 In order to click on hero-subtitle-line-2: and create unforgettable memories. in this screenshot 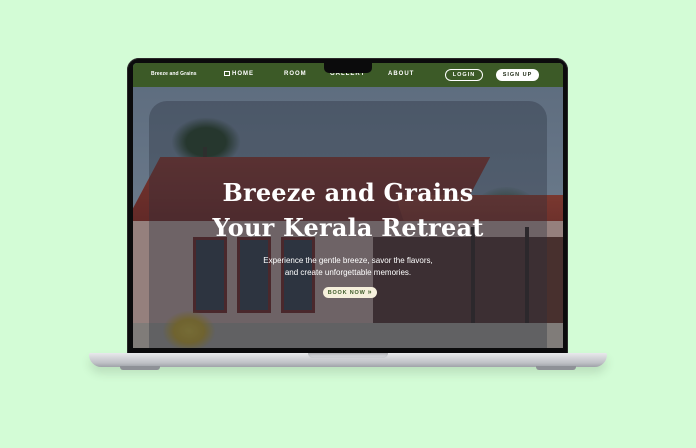, I will do `click(348, 272)`.